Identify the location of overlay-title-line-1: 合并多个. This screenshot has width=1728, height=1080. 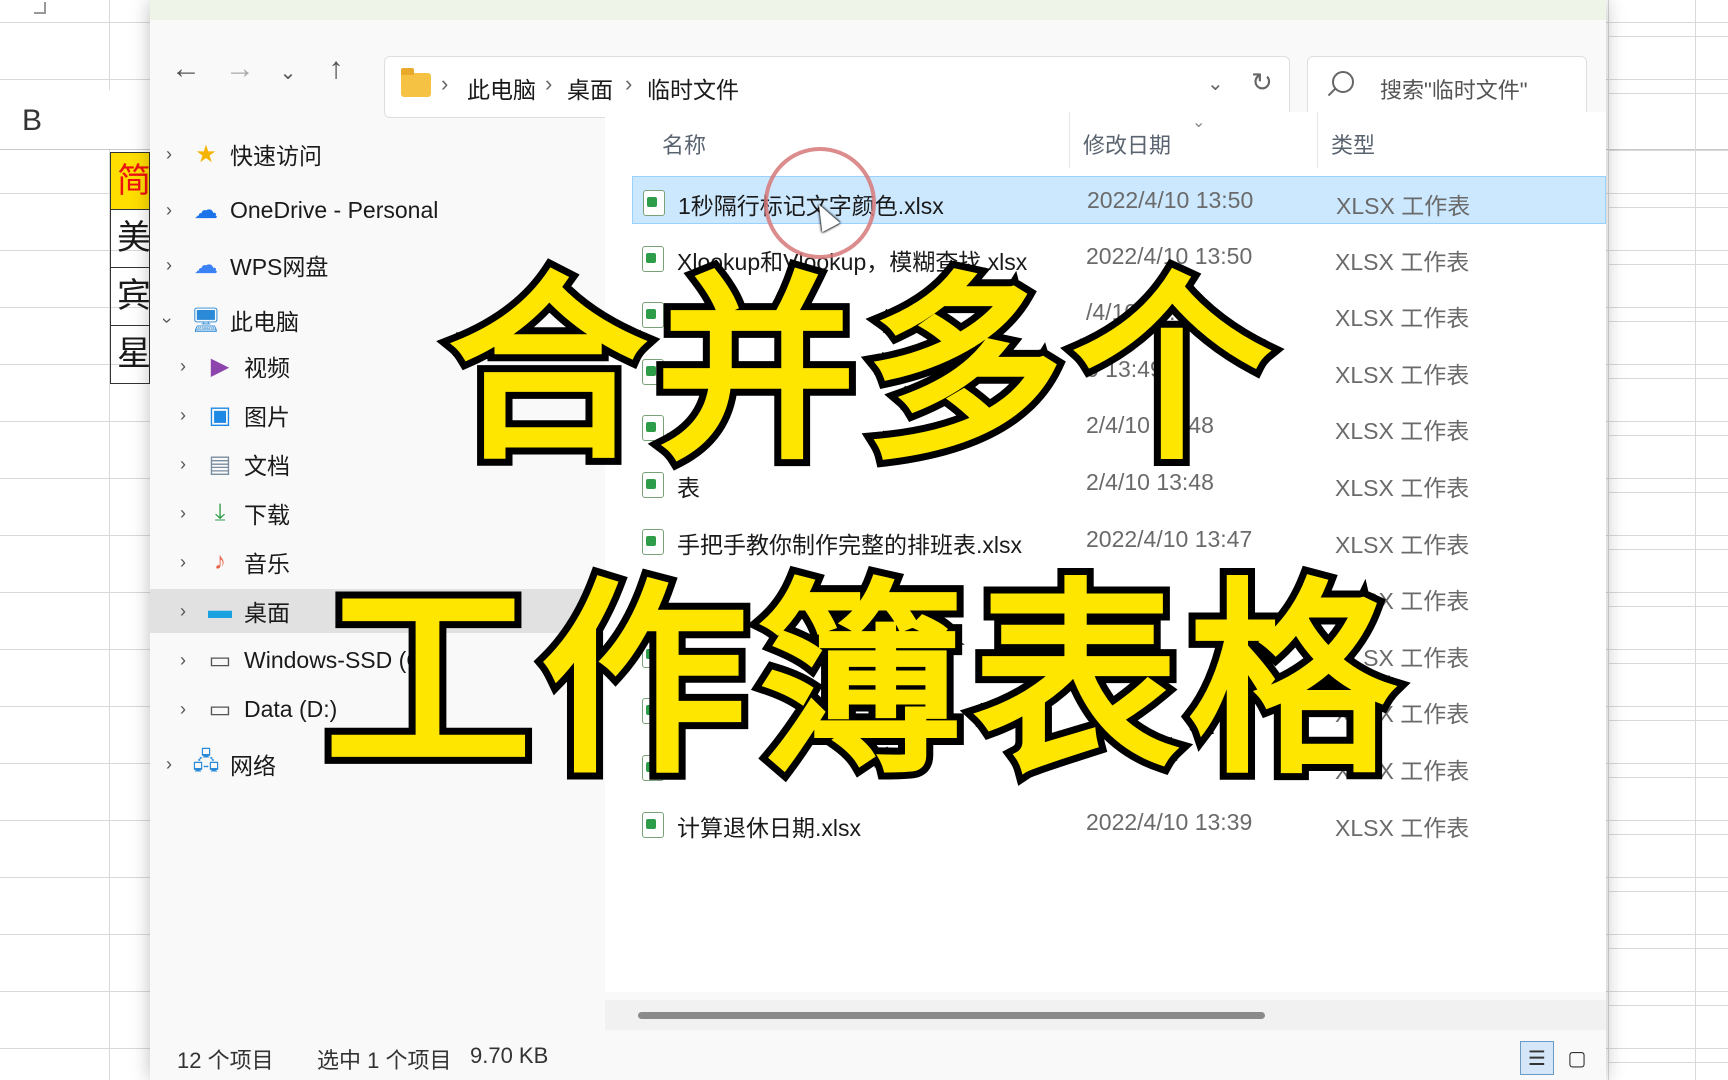
(860, 371).